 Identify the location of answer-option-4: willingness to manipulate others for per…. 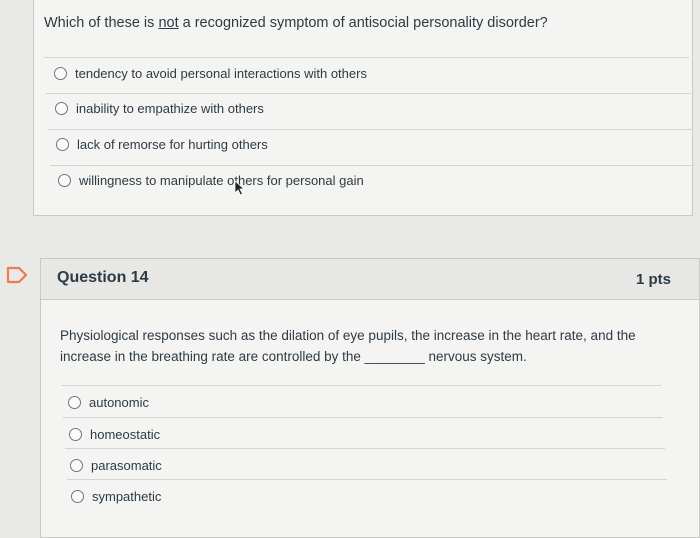
(211, 180).